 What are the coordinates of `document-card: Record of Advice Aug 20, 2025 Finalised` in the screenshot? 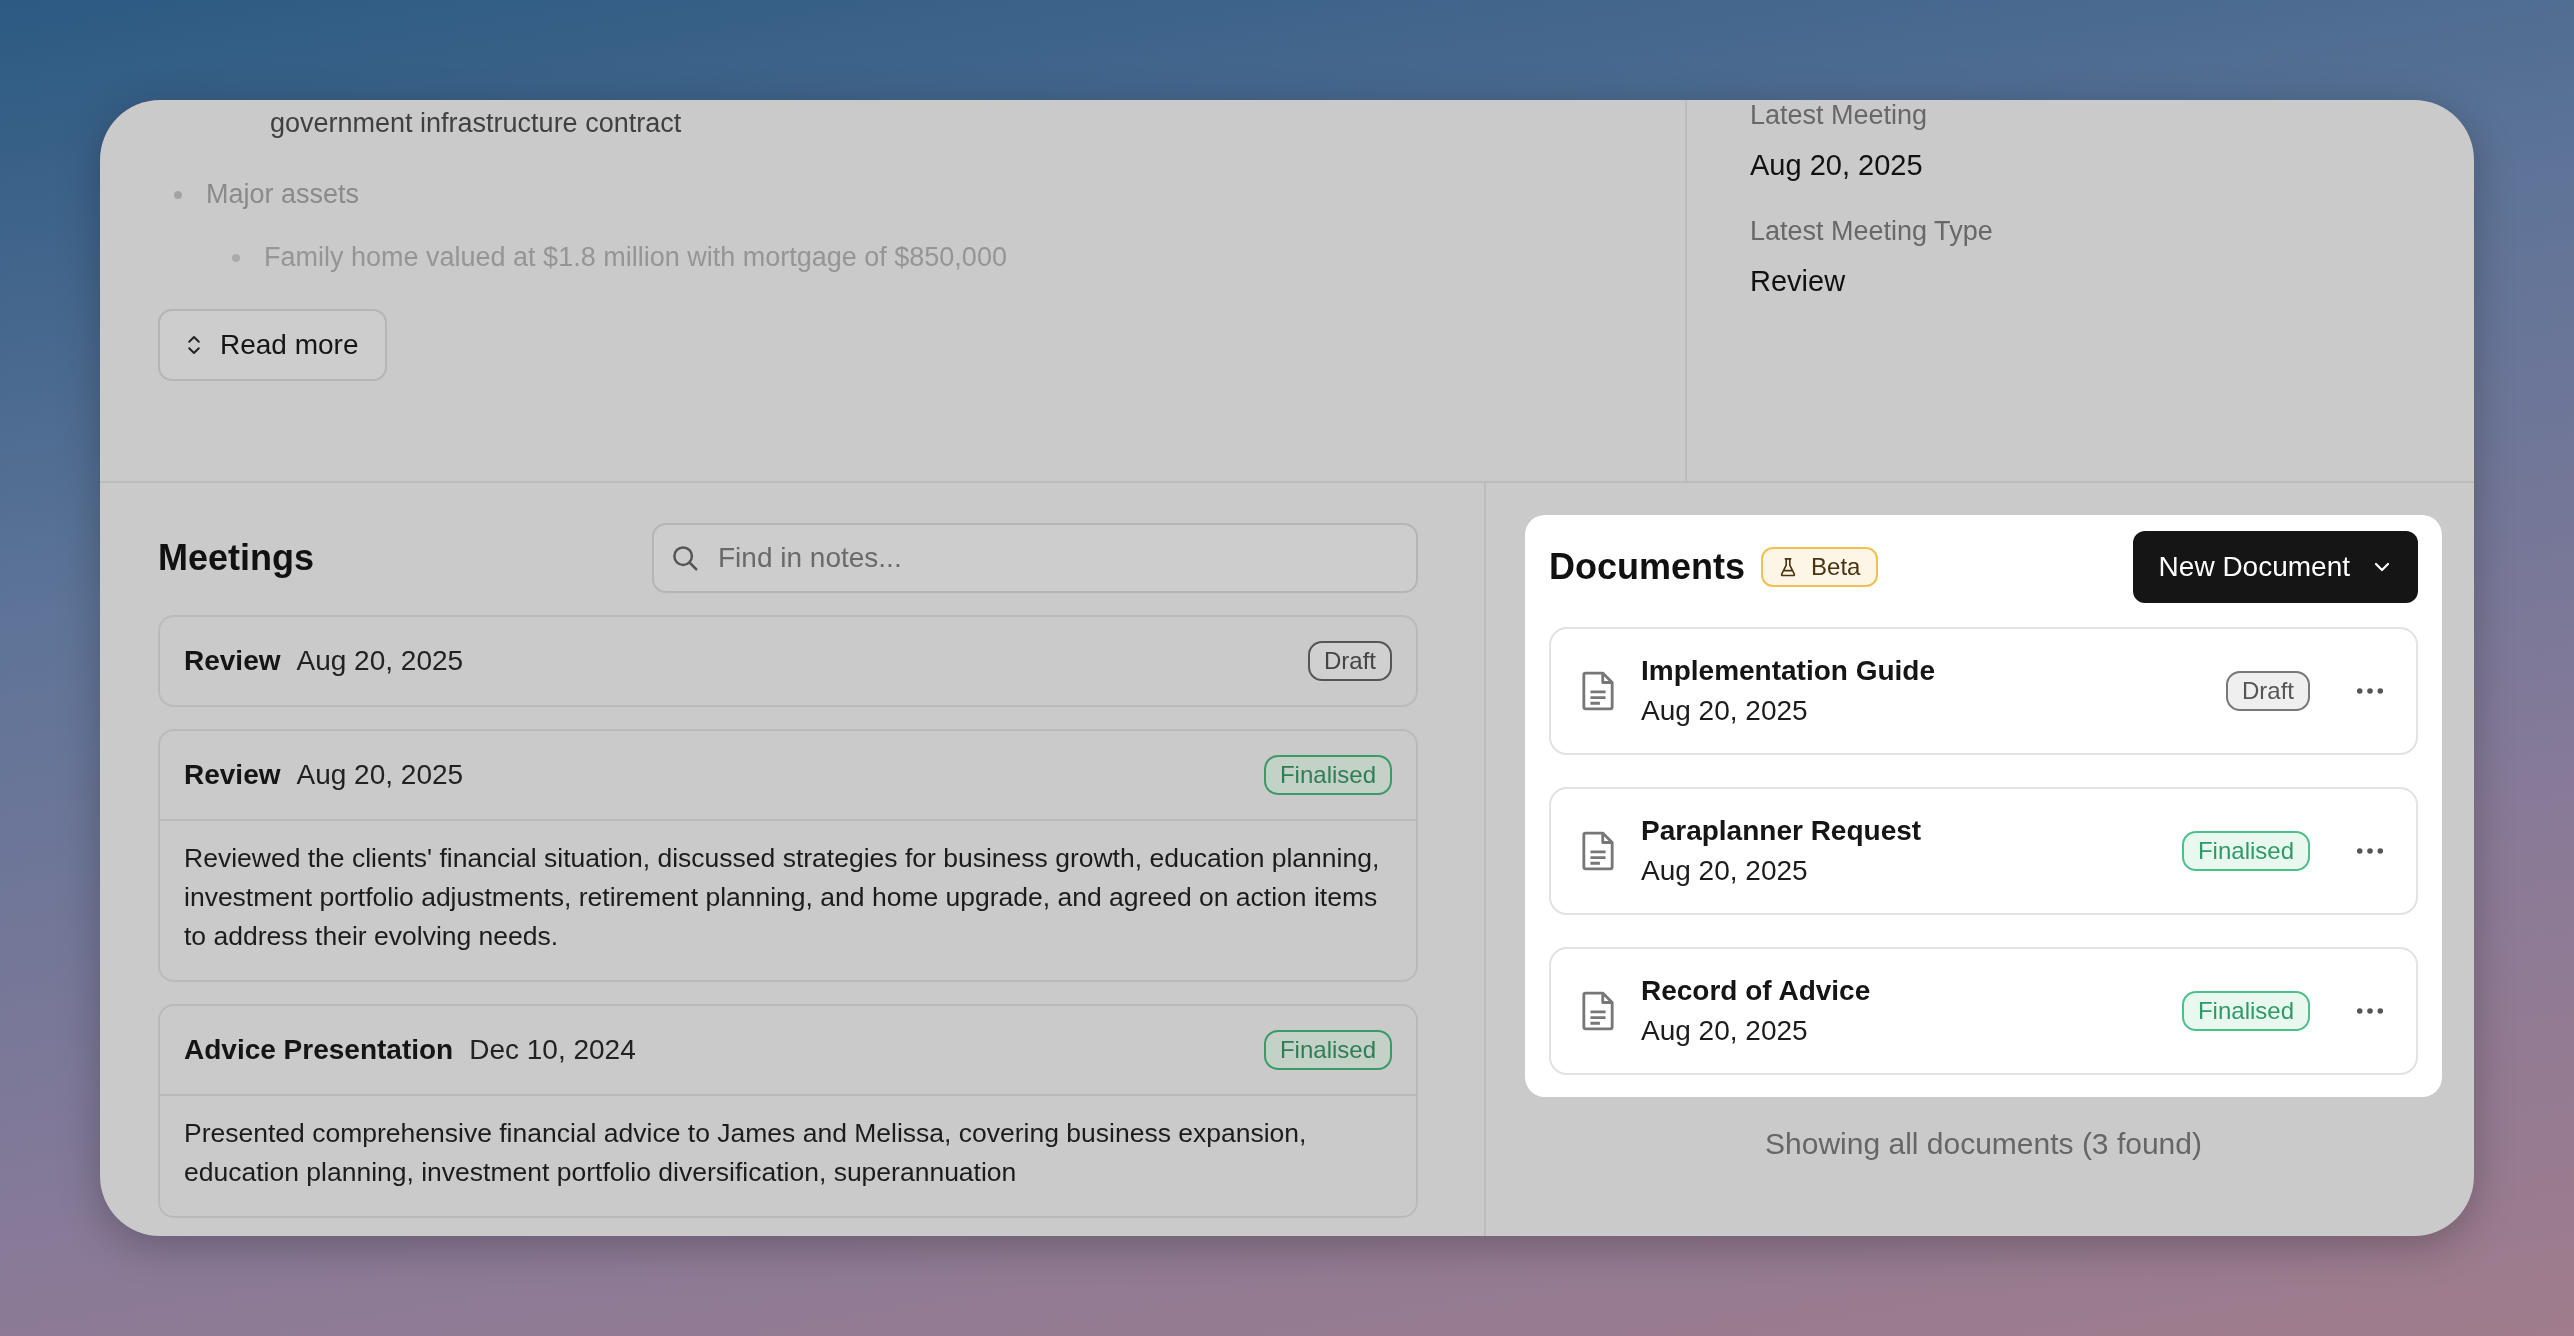 It's located at (1983, 1011).